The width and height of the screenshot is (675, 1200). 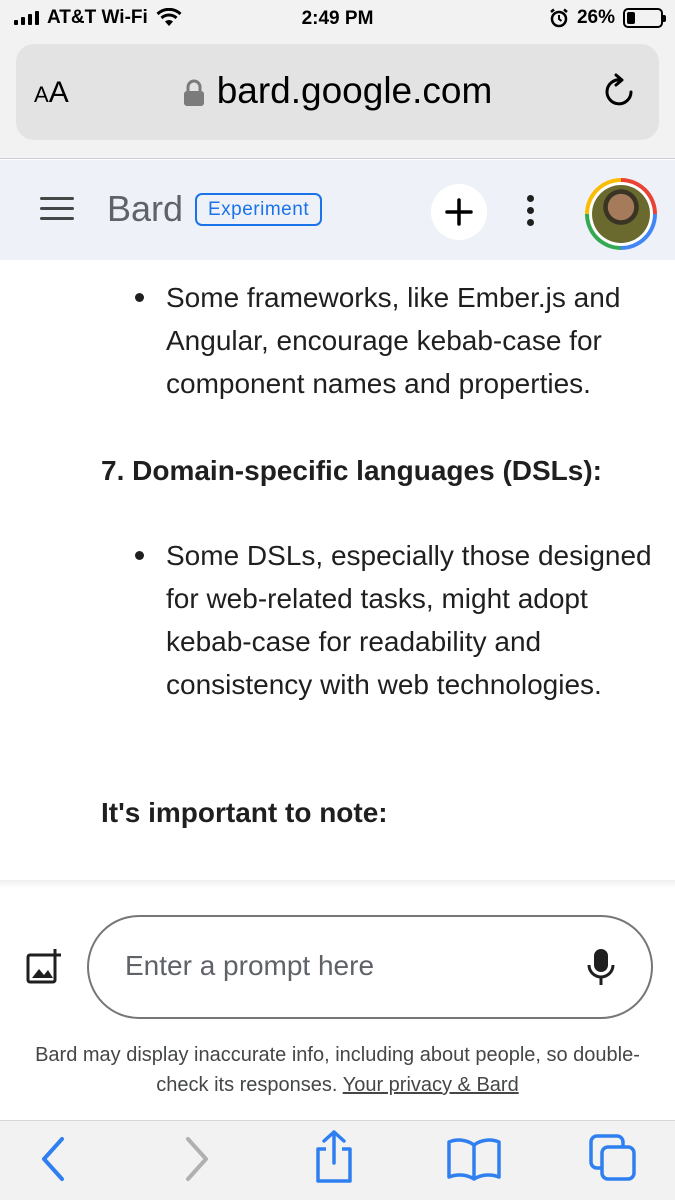 I want to click on browser-url-area: AA bard.google.com, so click(x=337, y=98).